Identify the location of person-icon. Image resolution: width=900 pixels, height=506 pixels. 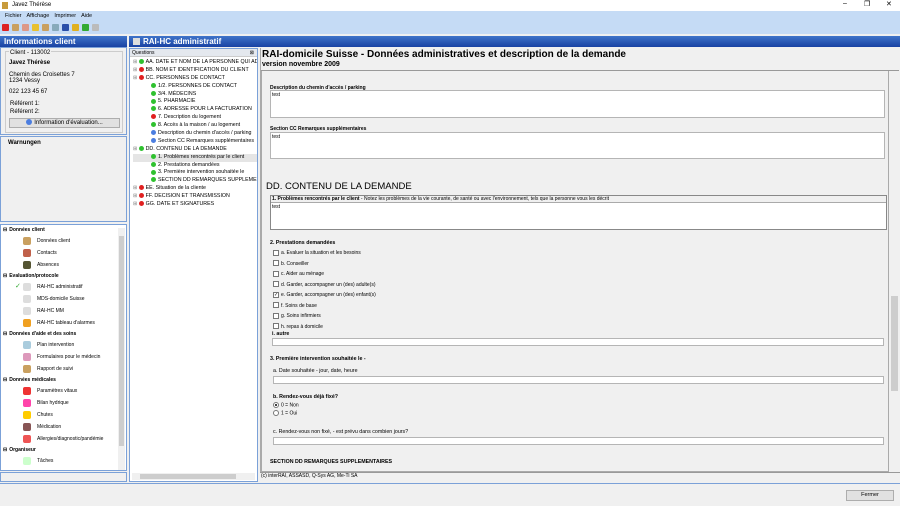
(15, 27).